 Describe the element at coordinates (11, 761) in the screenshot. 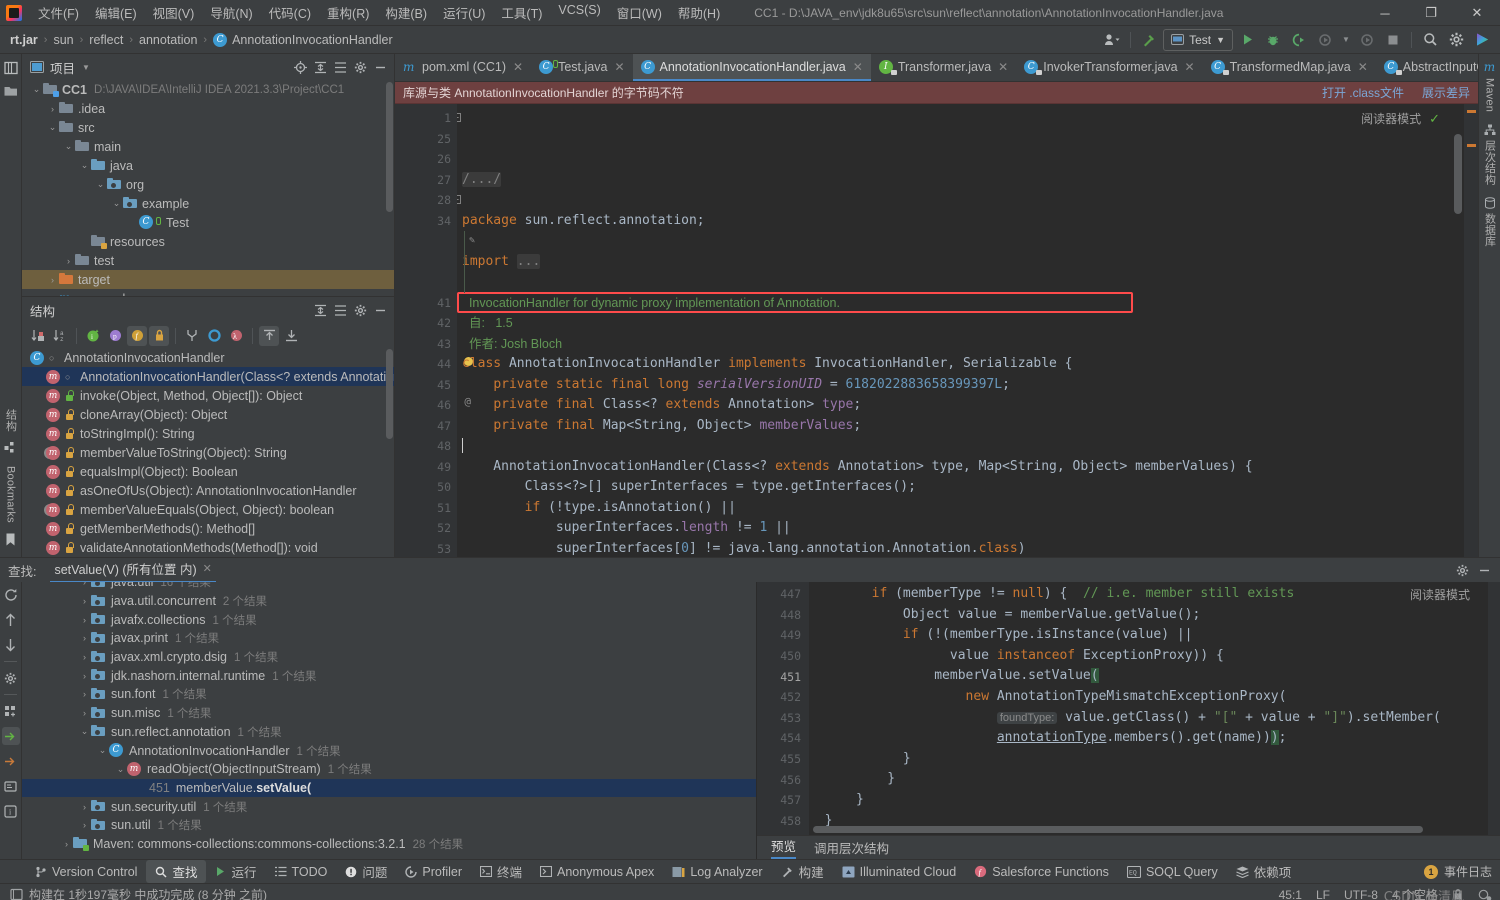

I see `open-in-editor-icon` at that location.